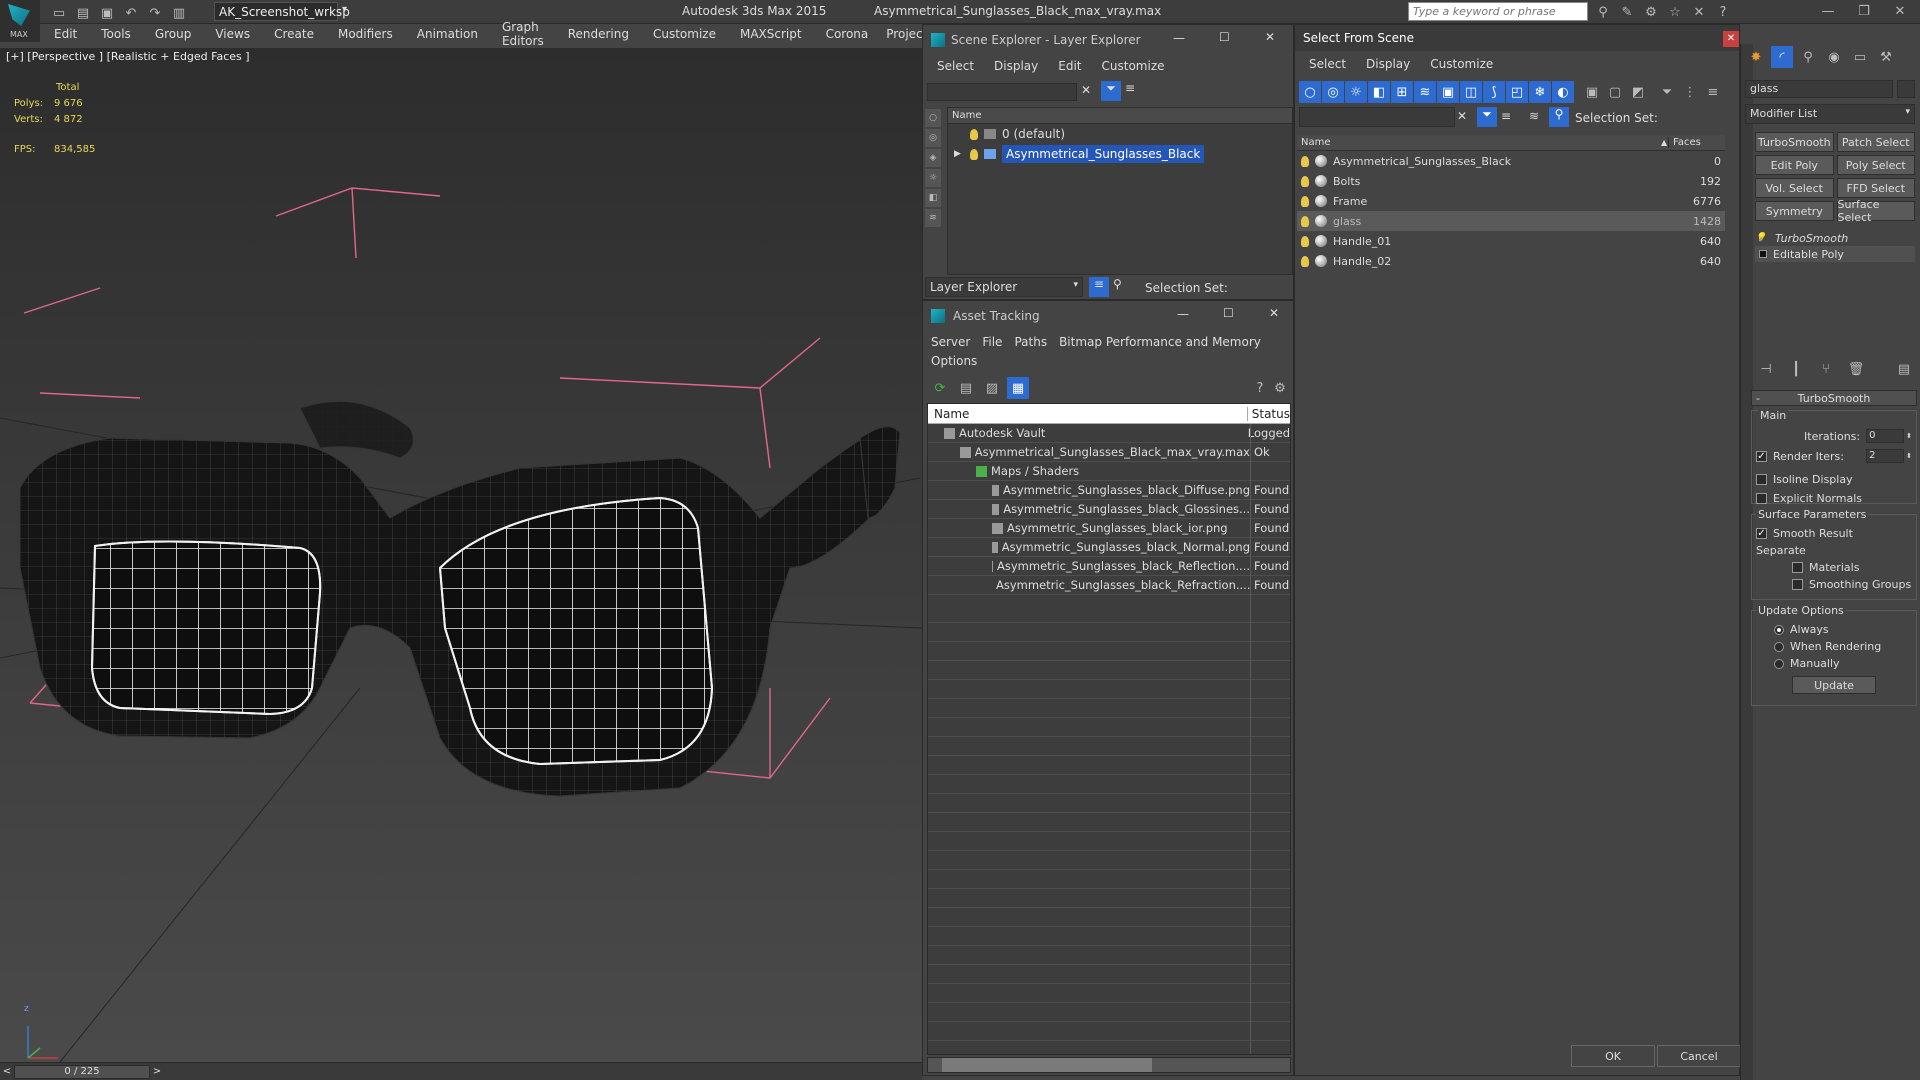  What do you see at coordinates (933, 118) in the screenshot?
I see `se-display-objects-icon: ○` at bounding box center [933, 118].